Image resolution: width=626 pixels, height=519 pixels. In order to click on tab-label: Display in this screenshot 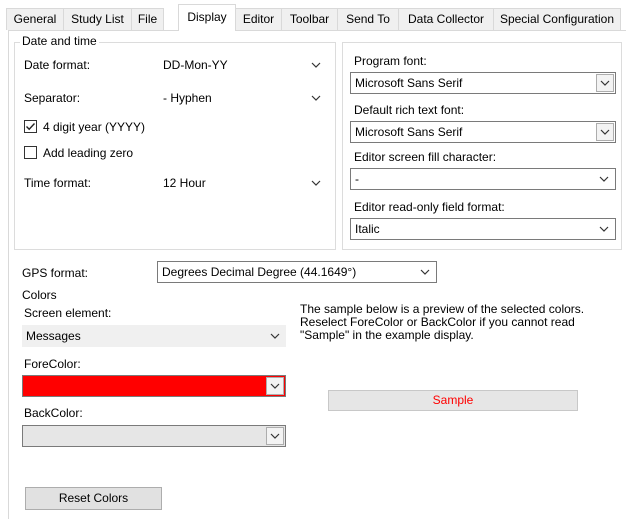, I will do `click(207, 17)`.